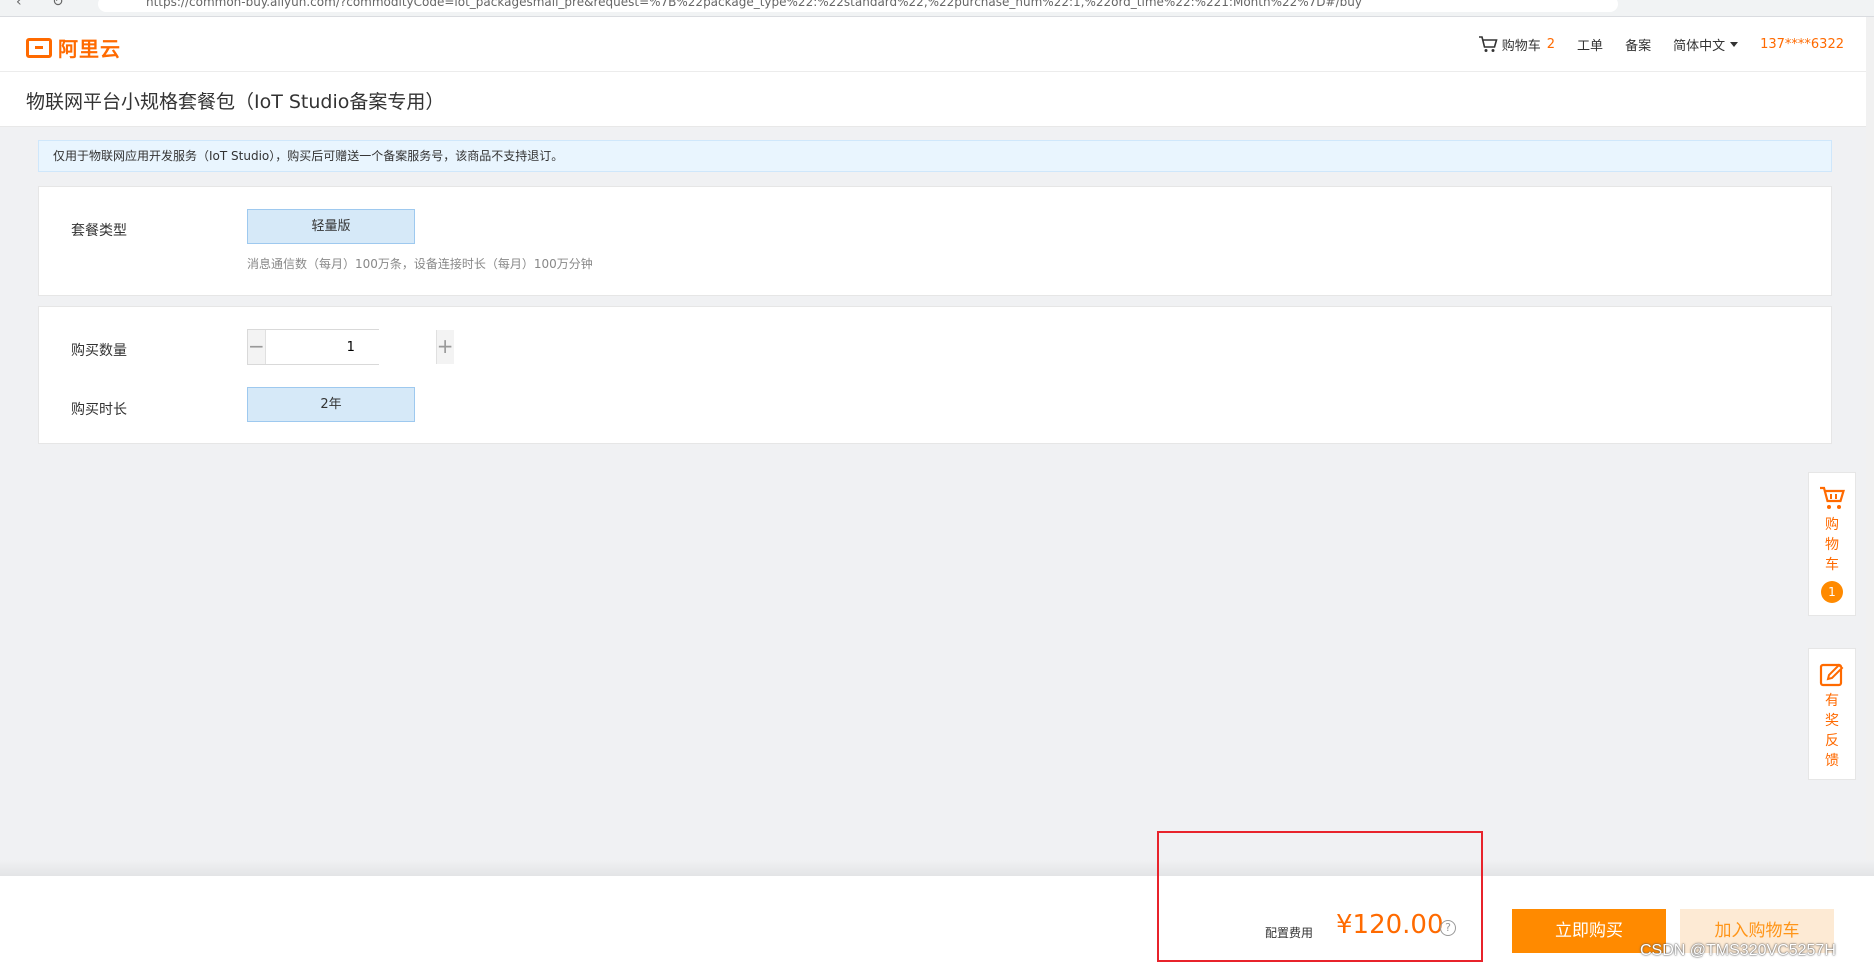  I want to click on purchase-card: 购买数量 − + 购买时长 2年, so click(935, 375).